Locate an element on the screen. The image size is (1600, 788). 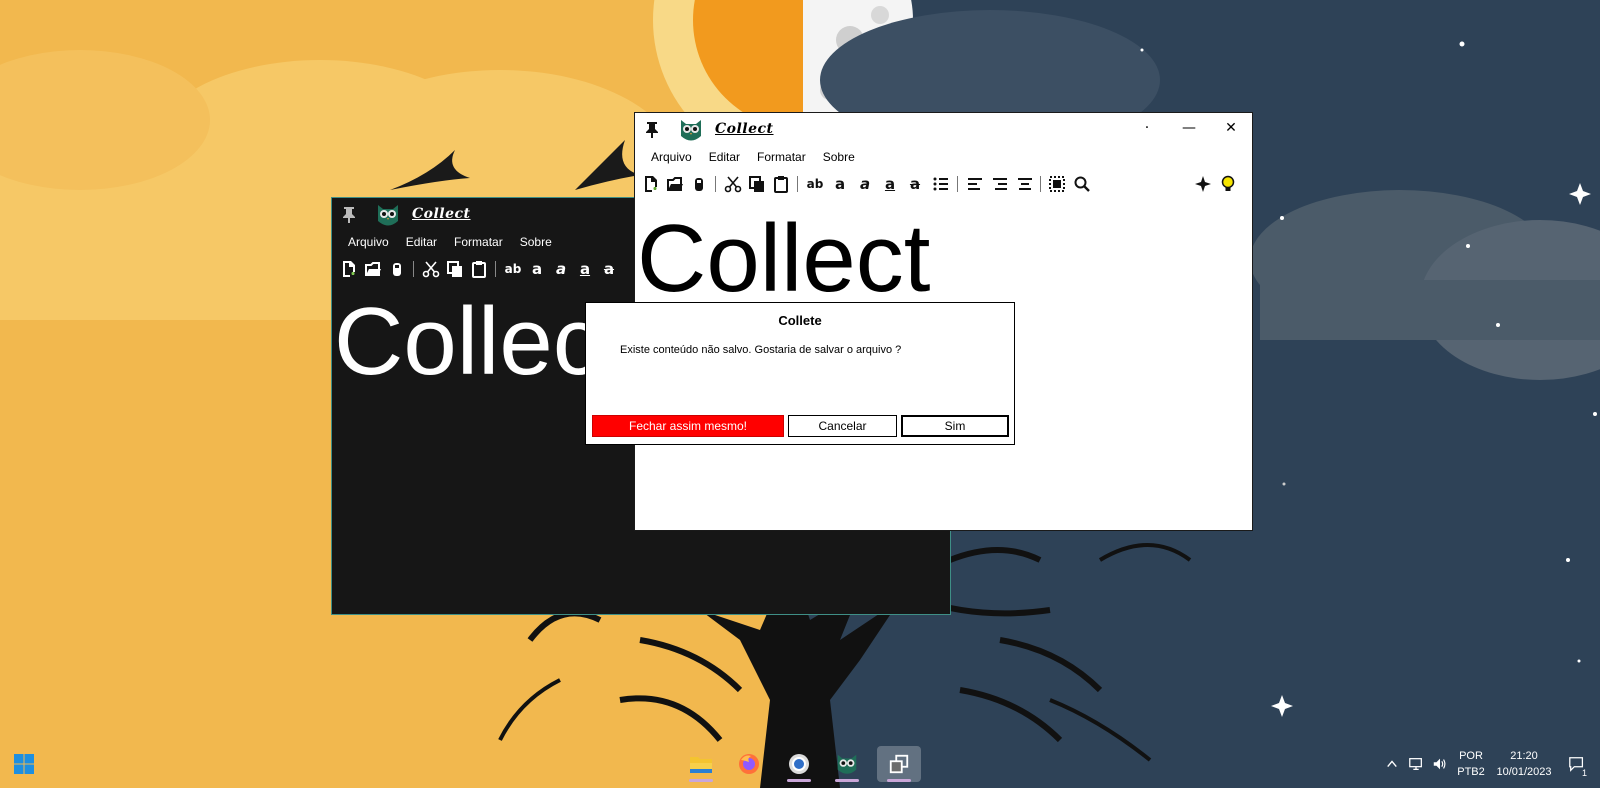
clock-date: 10/01/2023 is located at coordinates (1524, 772).